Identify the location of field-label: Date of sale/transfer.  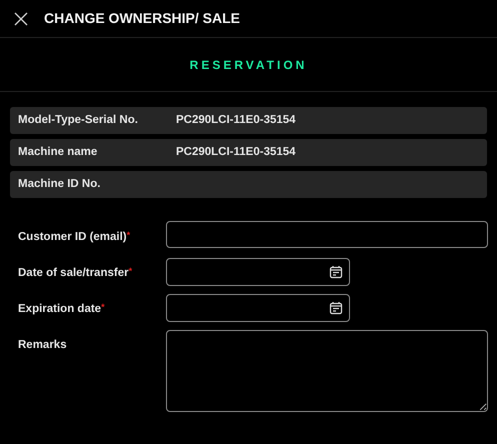
(73, 273).